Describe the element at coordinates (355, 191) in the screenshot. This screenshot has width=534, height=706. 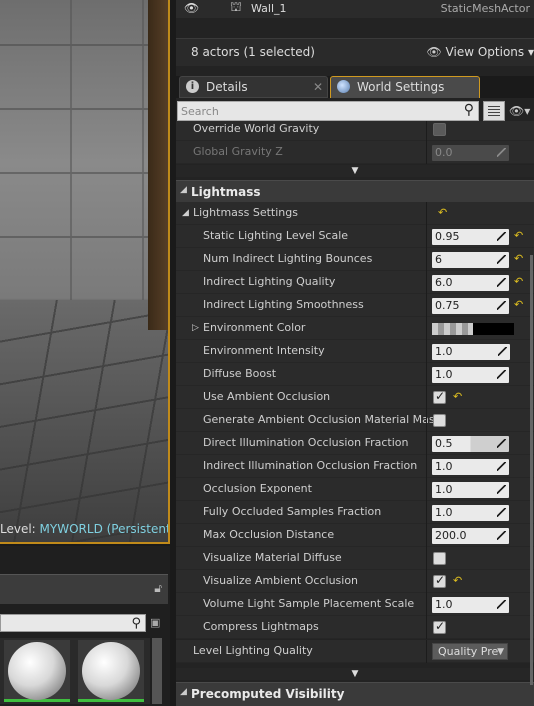
I see `section-lightmass: ◢ Lightmass` at that location.